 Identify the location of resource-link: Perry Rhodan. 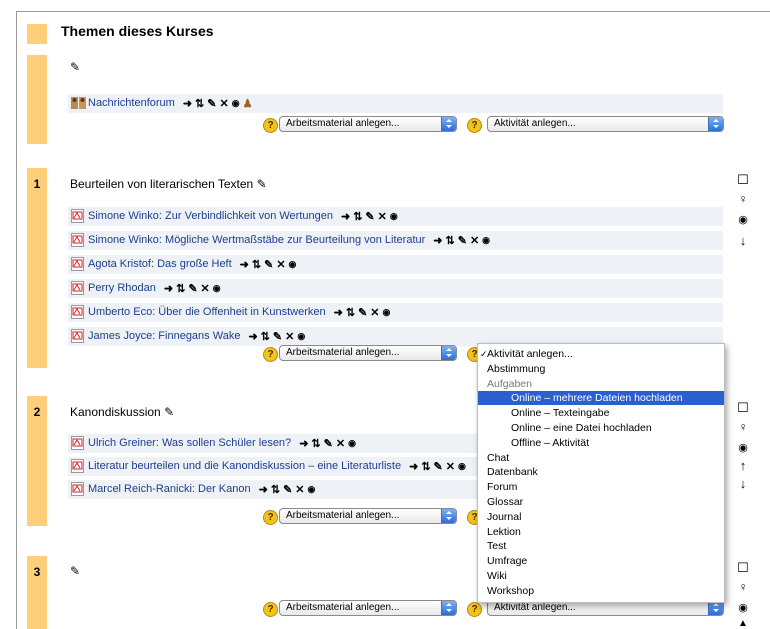
(122, 288).